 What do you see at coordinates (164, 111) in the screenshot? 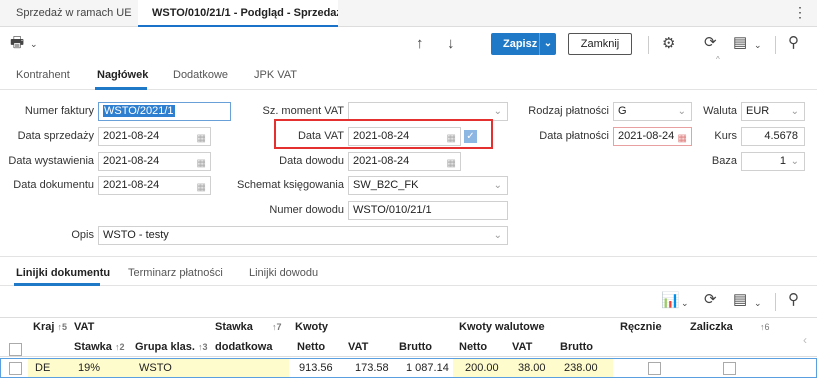
I see `numer-faktury-input: WSTO/2021/1` at bounding box center [164, 111].